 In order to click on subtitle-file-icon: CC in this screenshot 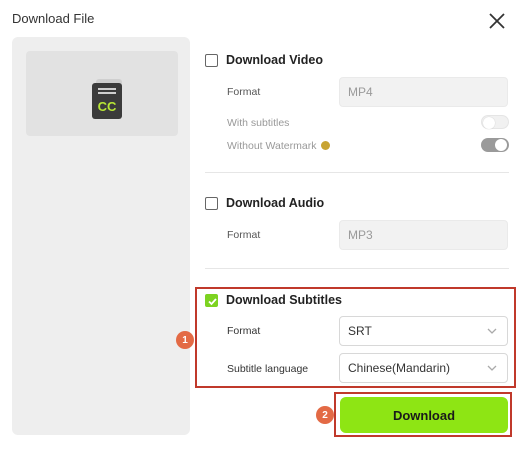, I will do `click(107, 99)`.